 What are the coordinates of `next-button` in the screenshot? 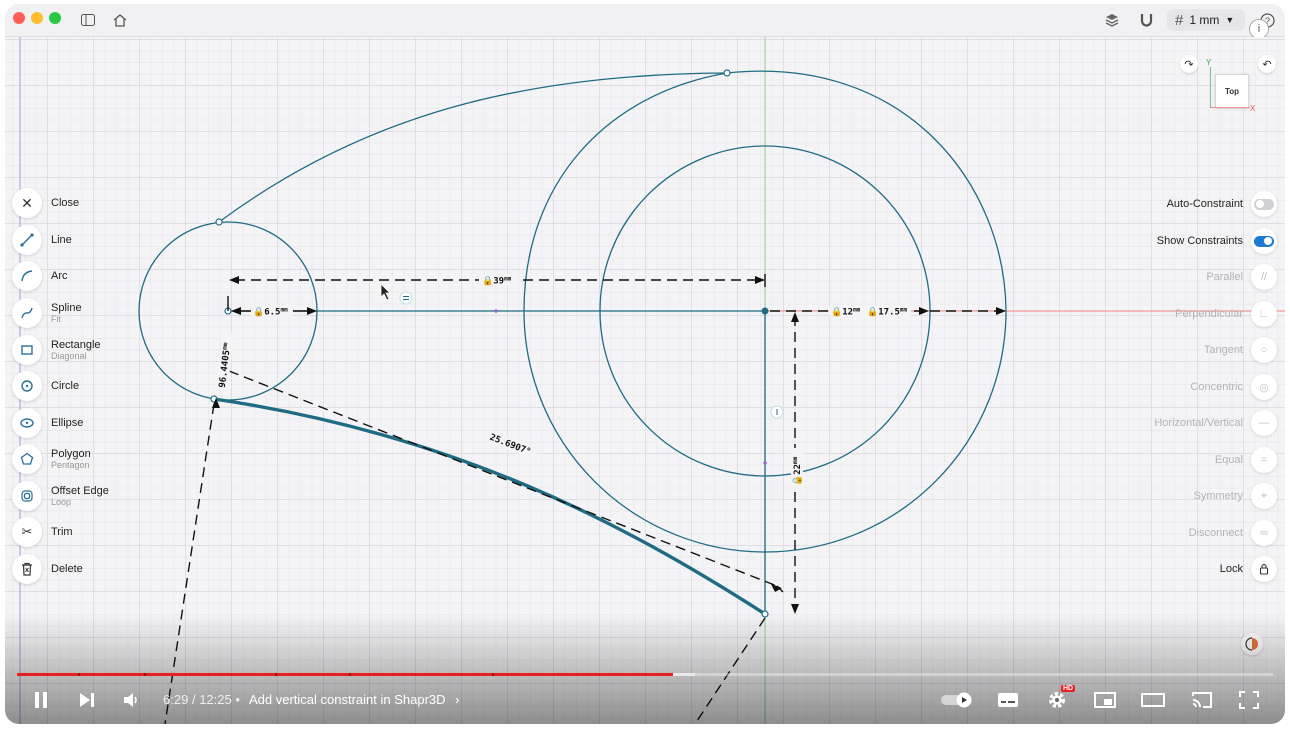 It's located at (87, 700).